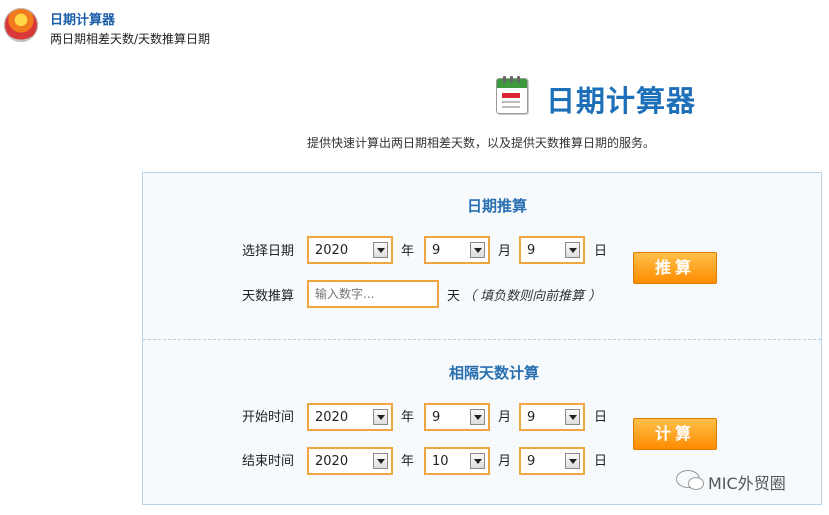 Image resolution: width=829 pixels, height=515 pixels. Describe the element at coordinates (454, 296) in the screenshot. I see `days-unit: 天` at that location.